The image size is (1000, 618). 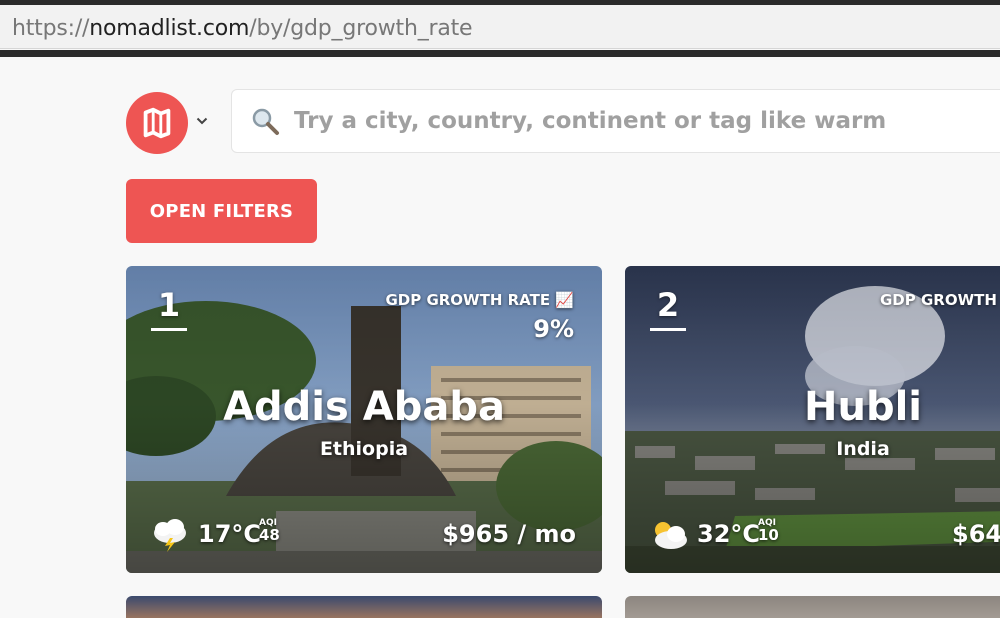 I want to click on aqi-indicator: AQI 10, so click(x=768, y=531).